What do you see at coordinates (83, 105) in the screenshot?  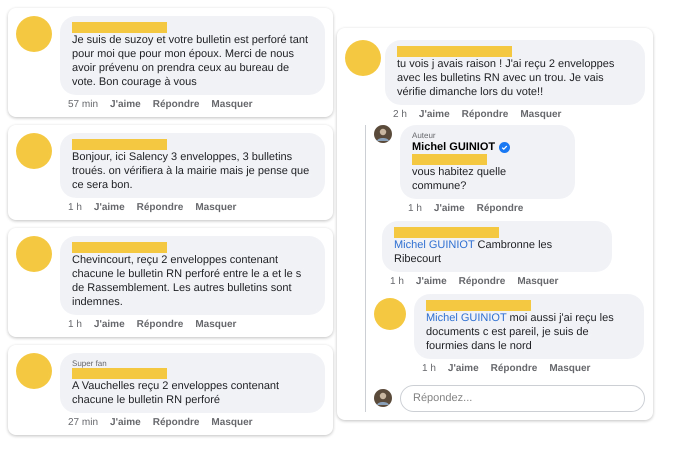 I see `timestamp: 57 min` at bounding box center [83, 105].